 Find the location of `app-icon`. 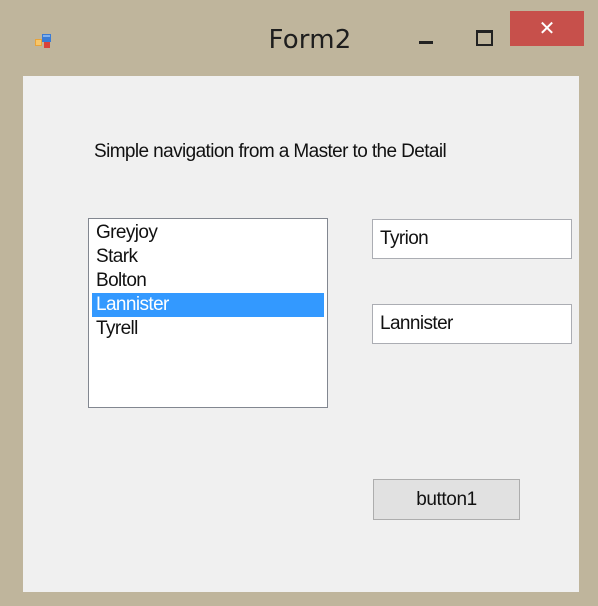

app-icon is located at coordinates (44, 41).